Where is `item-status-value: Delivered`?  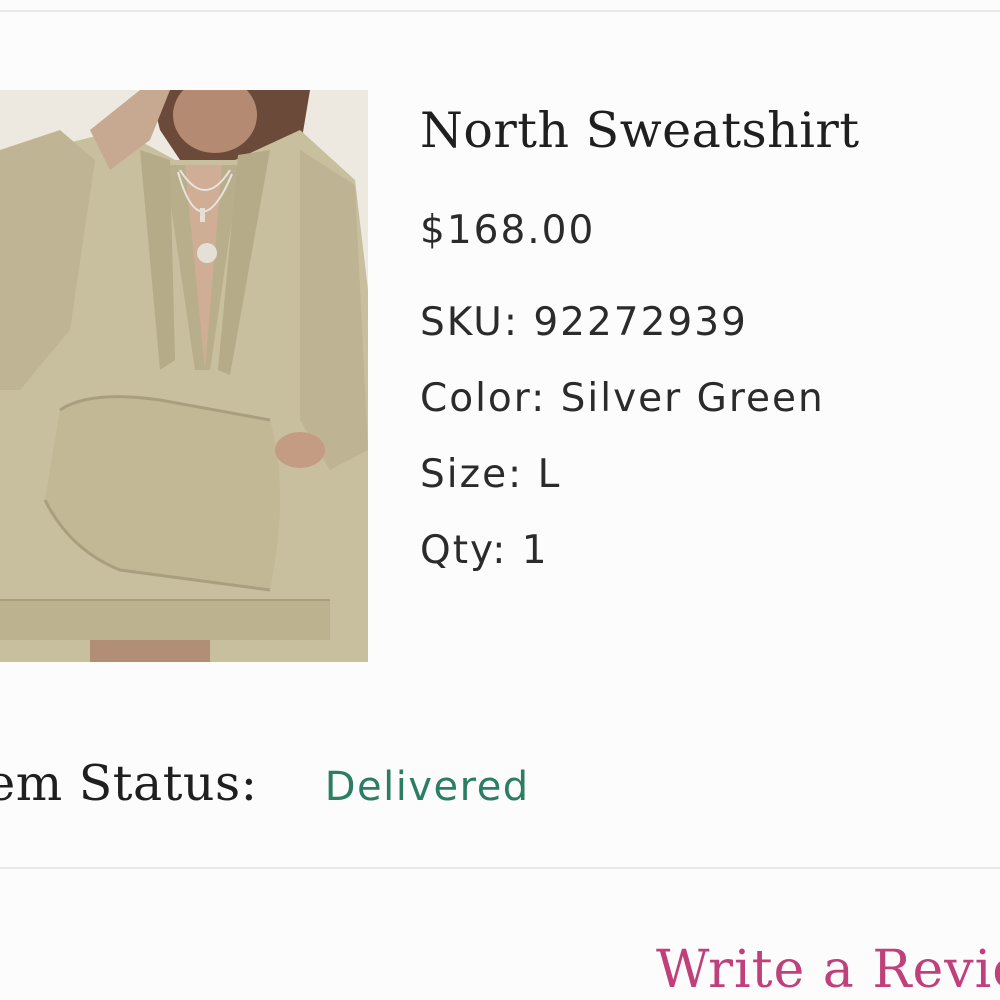 item-status-value: Delivered is located at coordinates (427, 787).